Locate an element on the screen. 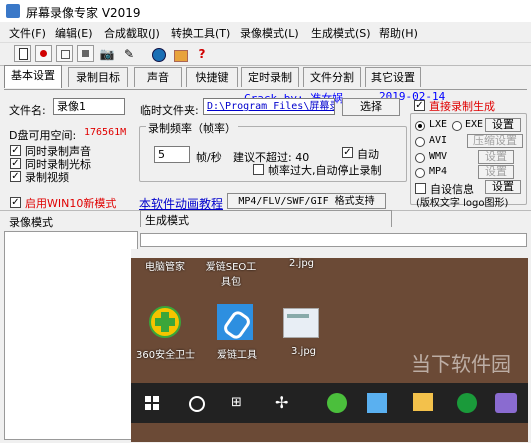  disk-space-label: D盘可用空间: is located at coordinates (43, 135).